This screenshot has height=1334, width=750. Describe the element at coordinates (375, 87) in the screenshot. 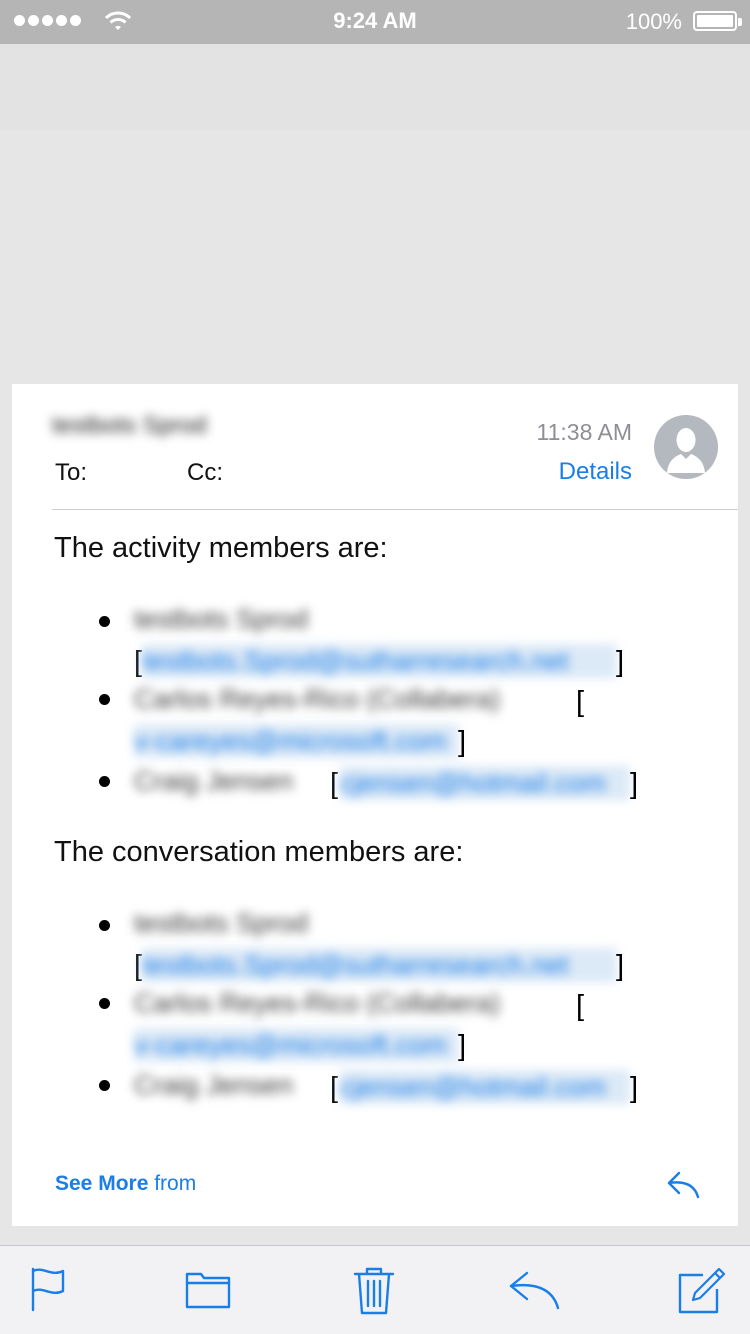

I see `previous-message-area` at that location.